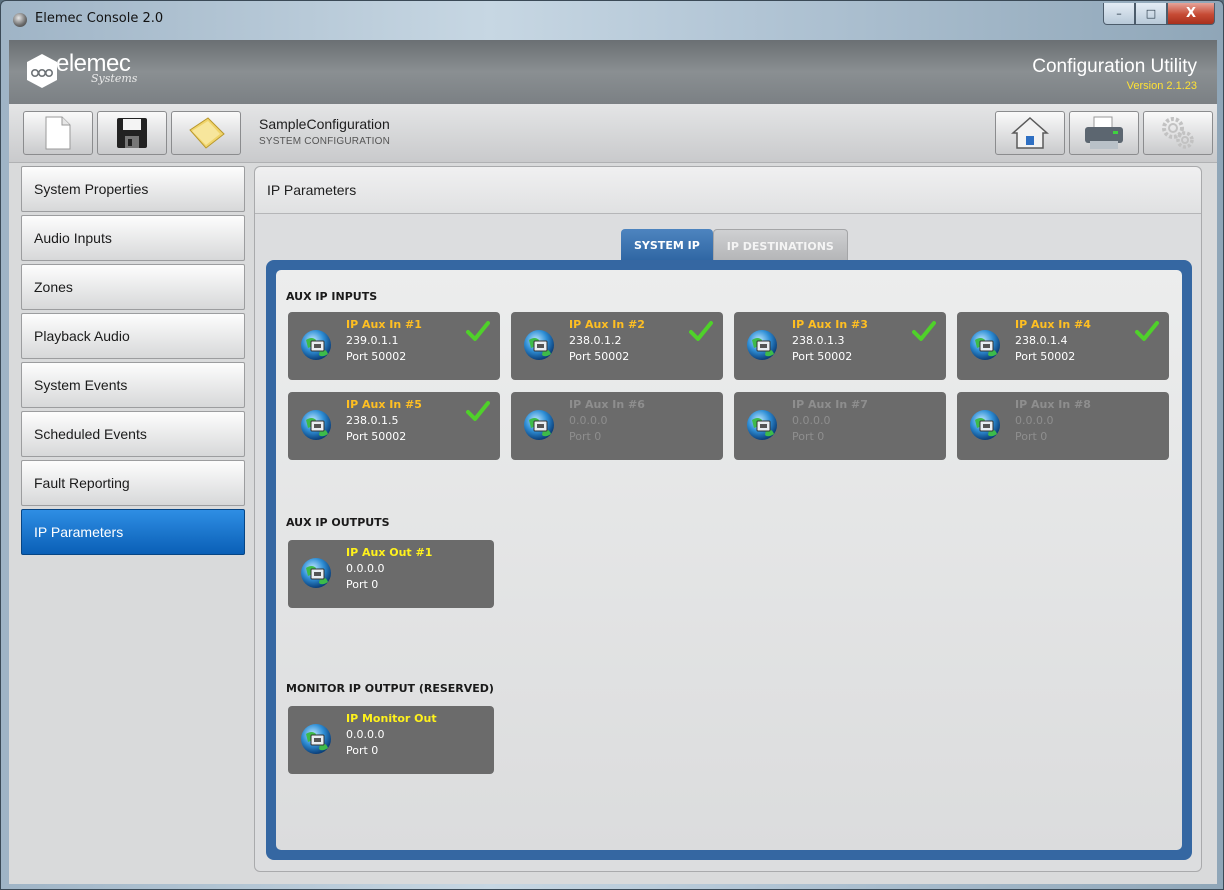 The width and height of the screenshot is (1224, 890). What do you see at coordinates (133, 532) in the screenshot?
I see `sidebar-item-ip-parameters: IP Parameters` at bounding box center [133, 532].